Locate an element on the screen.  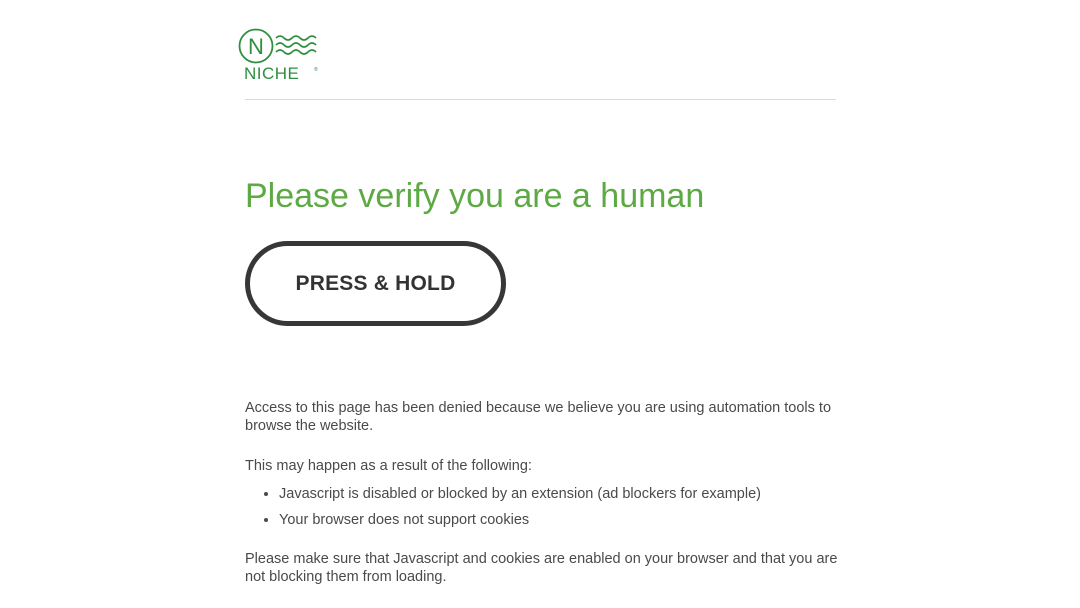
niche-logo-icon: N is located at coordinates (277, 46).